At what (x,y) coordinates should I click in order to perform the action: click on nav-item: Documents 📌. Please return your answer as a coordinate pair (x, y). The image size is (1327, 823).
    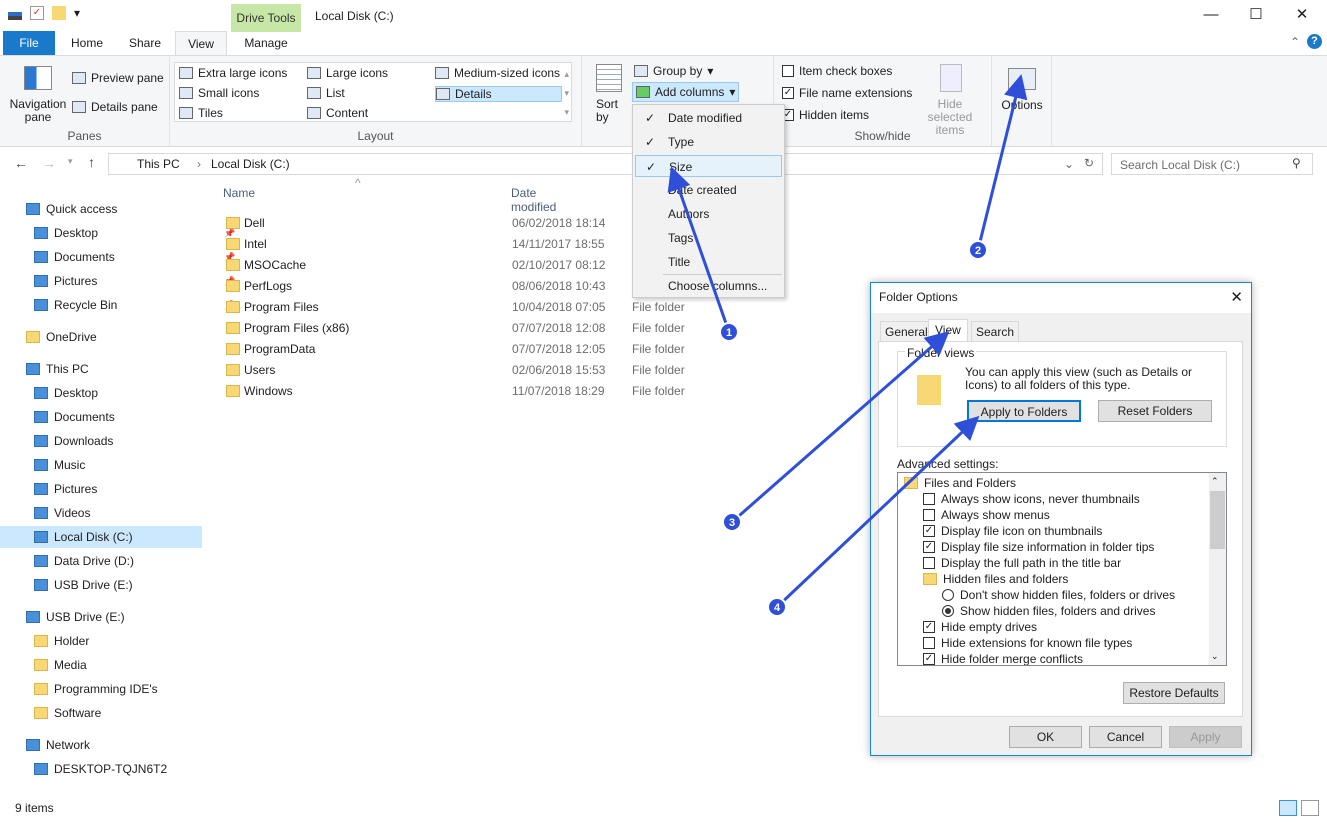
    Looking at the image, I should click on (134, 257).